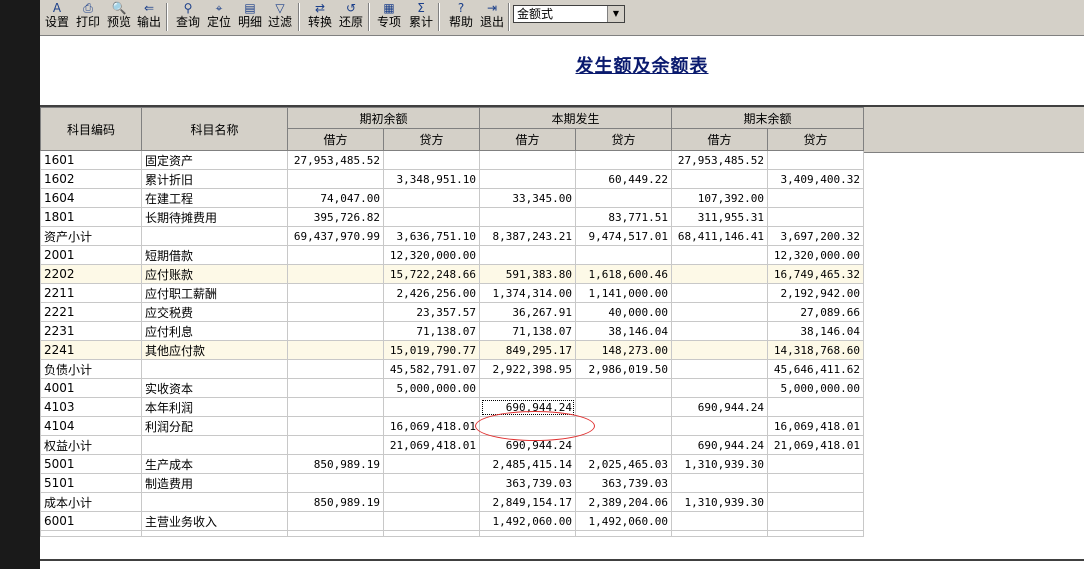 The width and height of the screenshot is (1084, 571). I want to click on cell-amount-cc: 1,141,000.00, so click(623, 293).